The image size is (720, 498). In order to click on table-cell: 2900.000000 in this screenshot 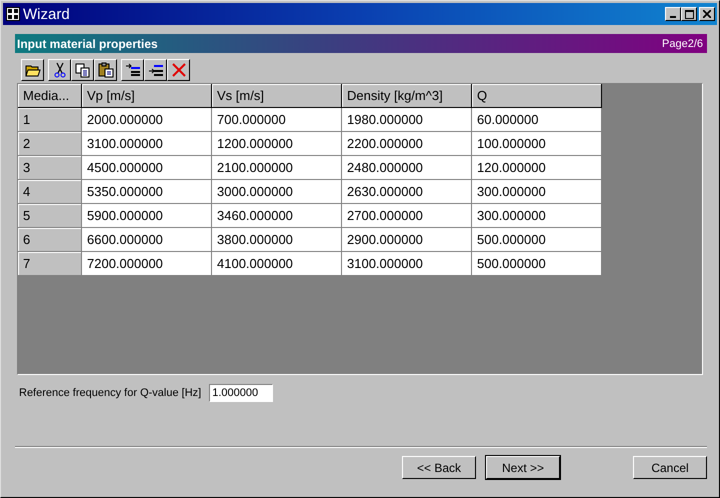, I will do `click(407, 240)`.